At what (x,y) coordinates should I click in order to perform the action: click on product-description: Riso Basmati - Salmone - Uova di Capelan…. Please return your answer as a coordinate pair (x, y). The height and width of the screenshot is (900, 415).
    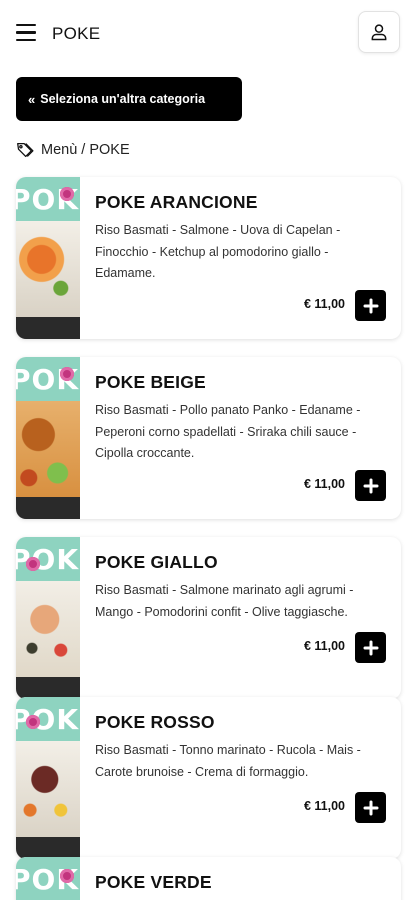
    Looking at the image, I should click on (218, 251).